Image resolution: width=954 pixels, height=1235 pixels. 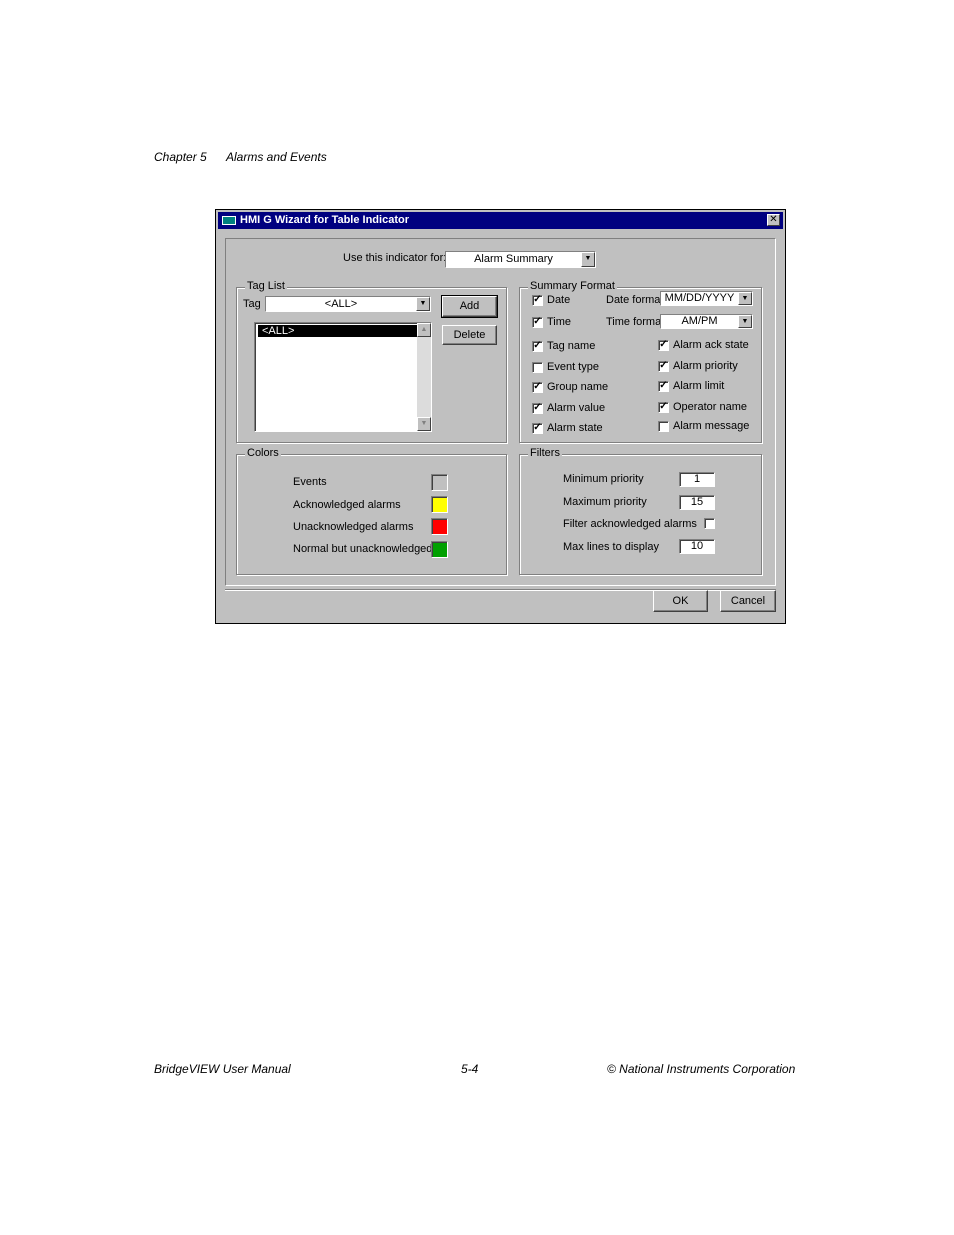 I want to click on event-type-checkbox: Event type, so click(x=565, y=367).